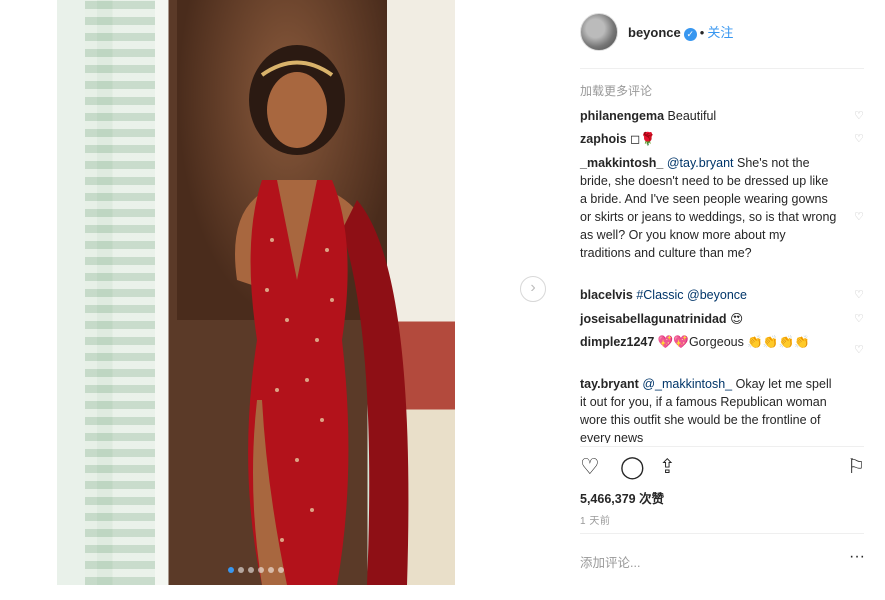  Describe the element at coordinates (692, 116) in the screenshot. I see `comment-text: Beautiful` at that location.